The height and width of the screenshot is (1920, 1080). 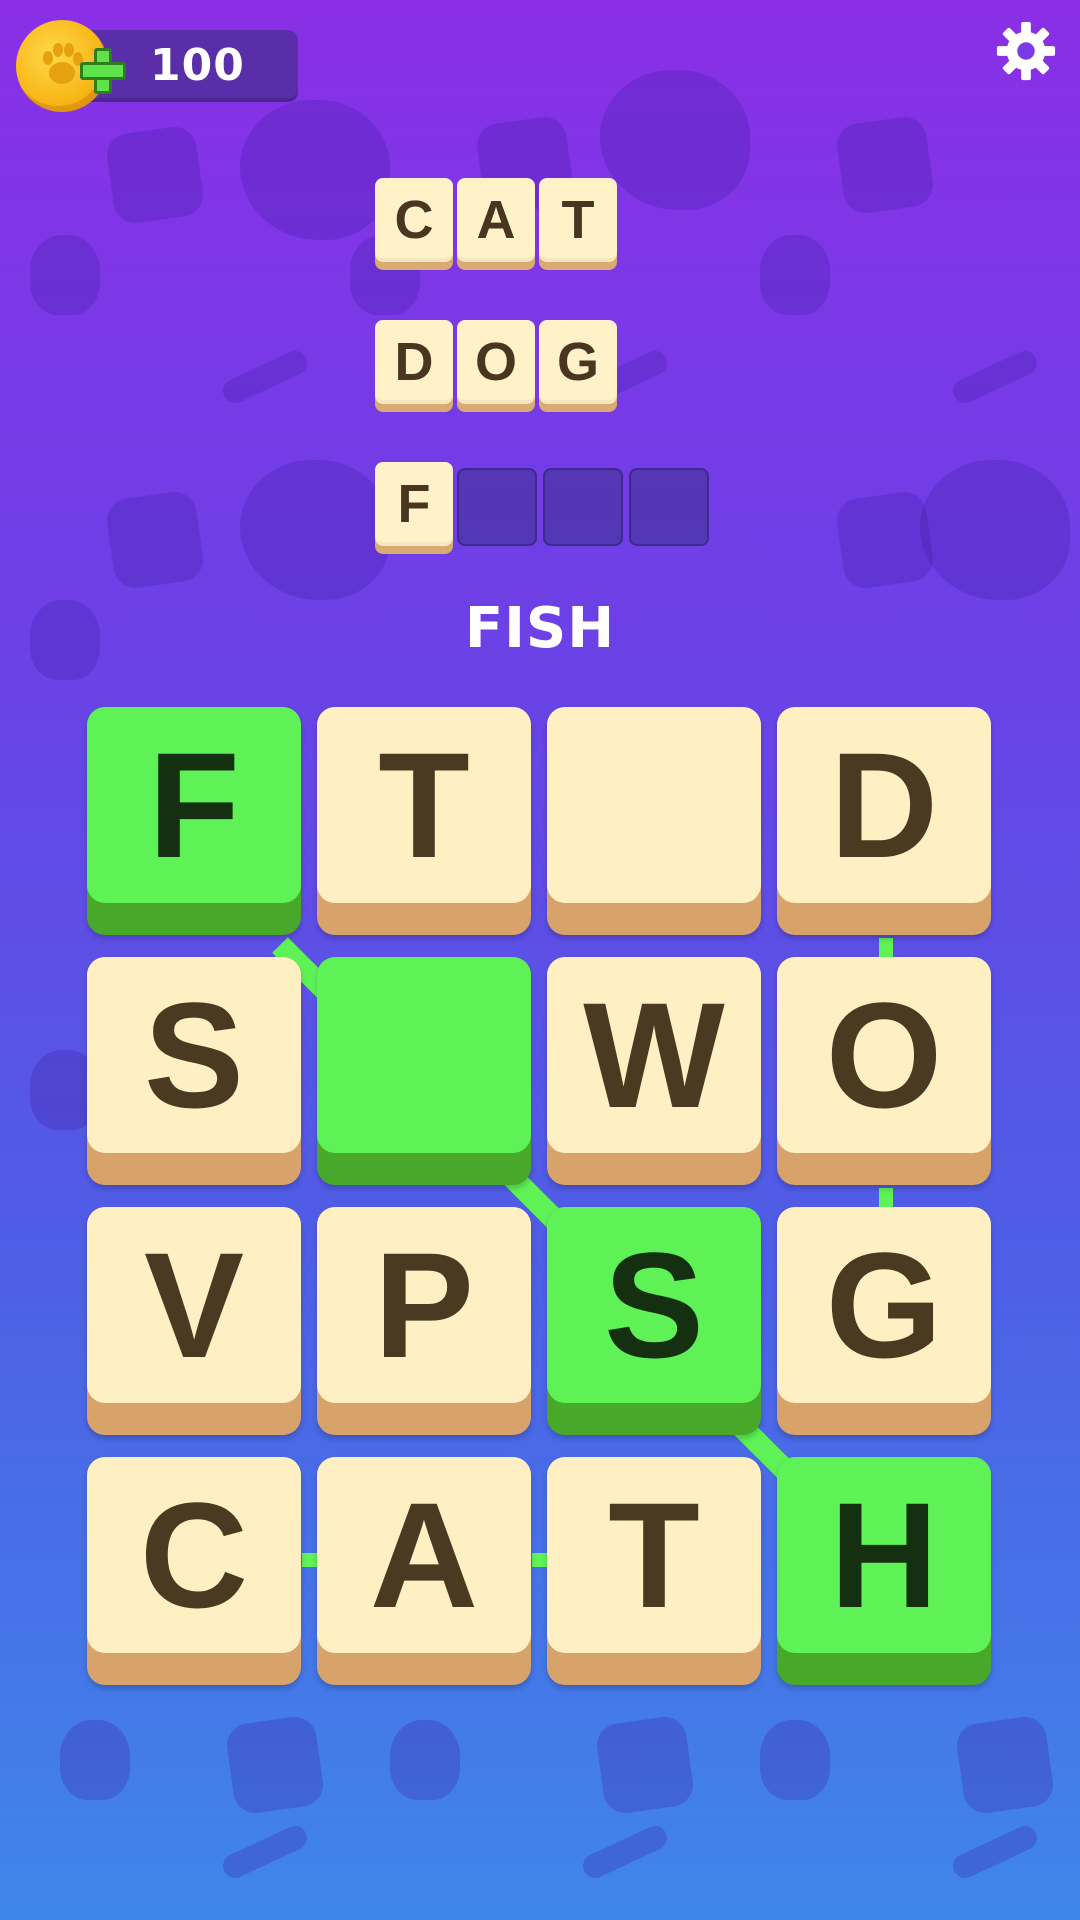 I want to click on letter-tile: V, so click(x=194, y=1321).